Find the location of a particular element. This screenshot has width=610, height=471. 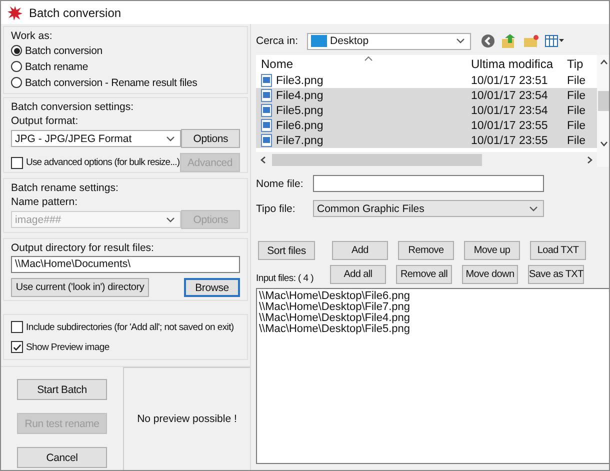

file-row: File4.png 10/01/17 23:54 File is located at coordinates (426, 95).